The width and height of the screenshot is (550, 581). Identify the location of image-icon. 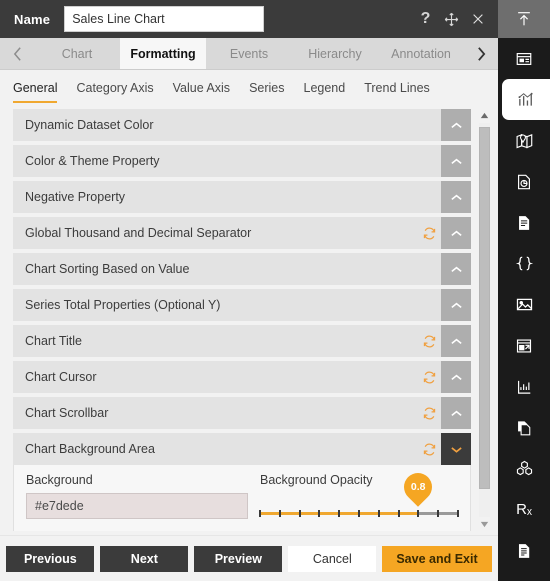
(524, 304).